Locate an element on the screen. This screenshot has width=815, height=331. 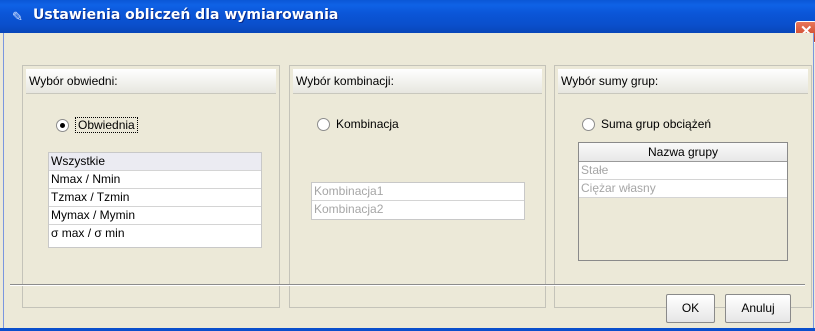
envelope-panel-header: Wybór obwiedni: is located at coordinates (151, 81).